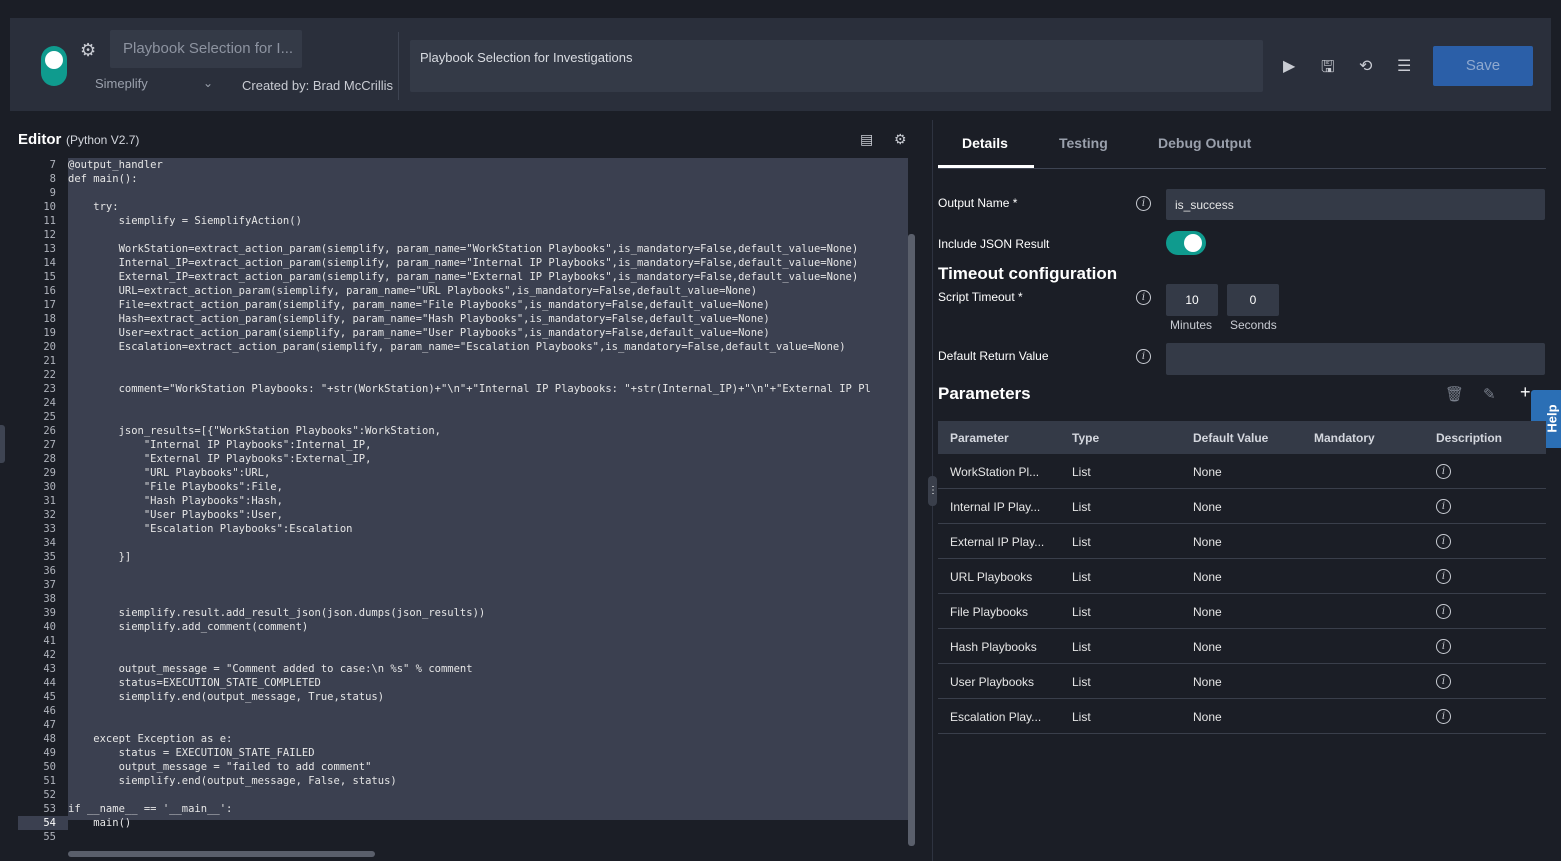  I want to click on dev-file-icon: ▤, so click(866, 139).